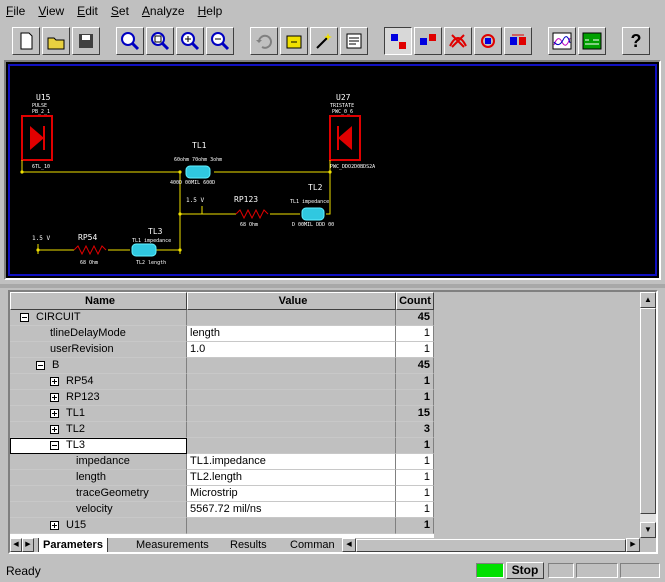 This screenshot has height=582, width=665. What do you see at coordinates (98, 301) in the screenshot?
I see `column-header-name: Name` at bounding box center [98, 301].